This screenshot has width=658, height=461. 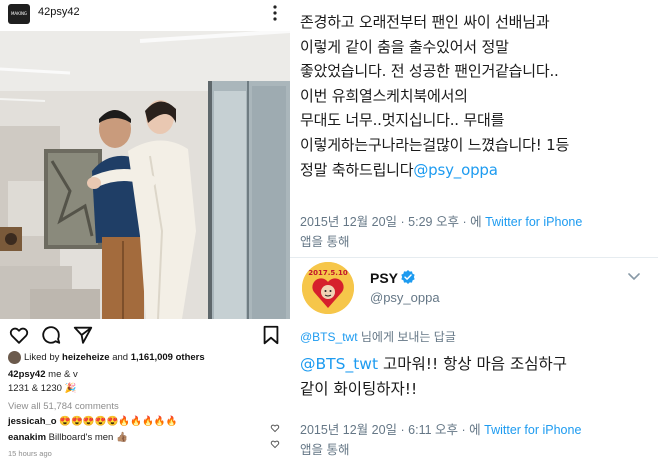 I want to click on tweet-line: 존경하고 오래전부터 팬인 싸이 선배님과, so click(x=425, y=22).